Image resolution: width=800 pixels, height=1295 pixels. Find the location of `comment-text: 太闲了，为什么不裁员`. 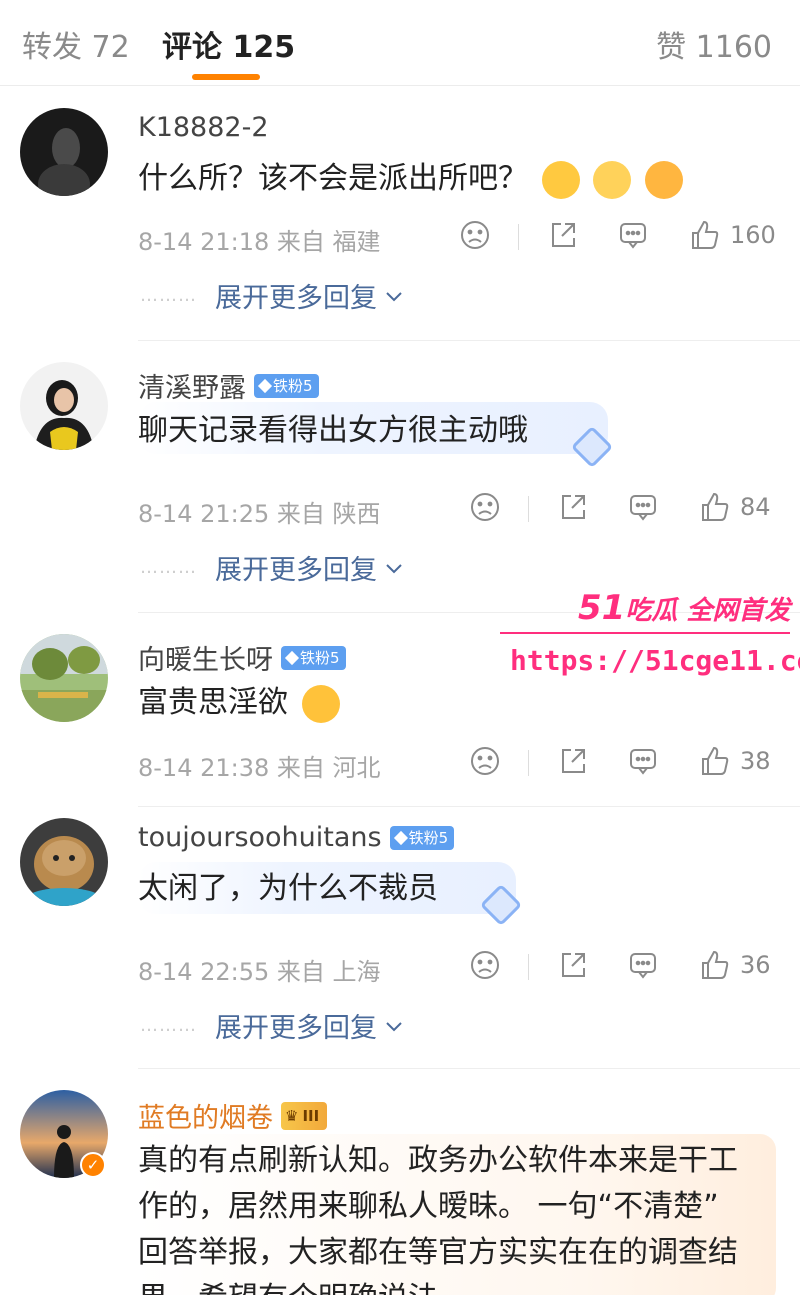

comment-text: 太闲了，为什么不裁员 is located at coordinates (288, 888).